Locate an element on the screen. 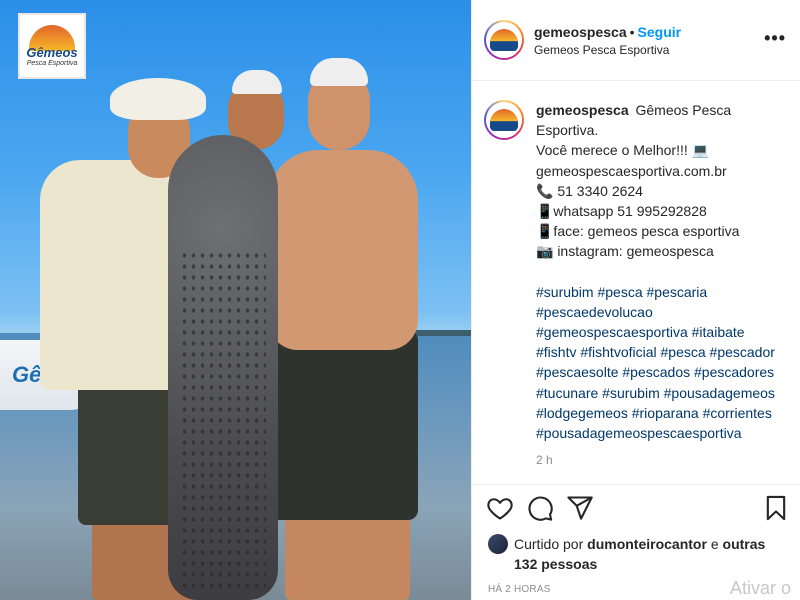 This screenshot has height=600, width=800. person-left-hat is located at coordinates (158, 99).